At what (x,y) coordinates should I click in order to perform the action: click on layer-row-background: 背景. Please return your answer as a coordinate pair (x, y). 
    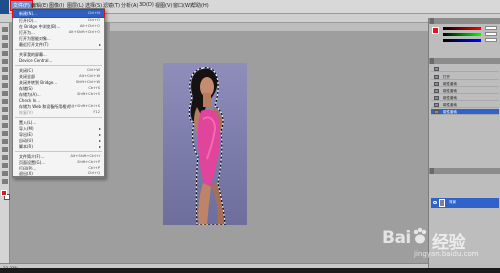
    Looking at the image, I should click on (465, 203).